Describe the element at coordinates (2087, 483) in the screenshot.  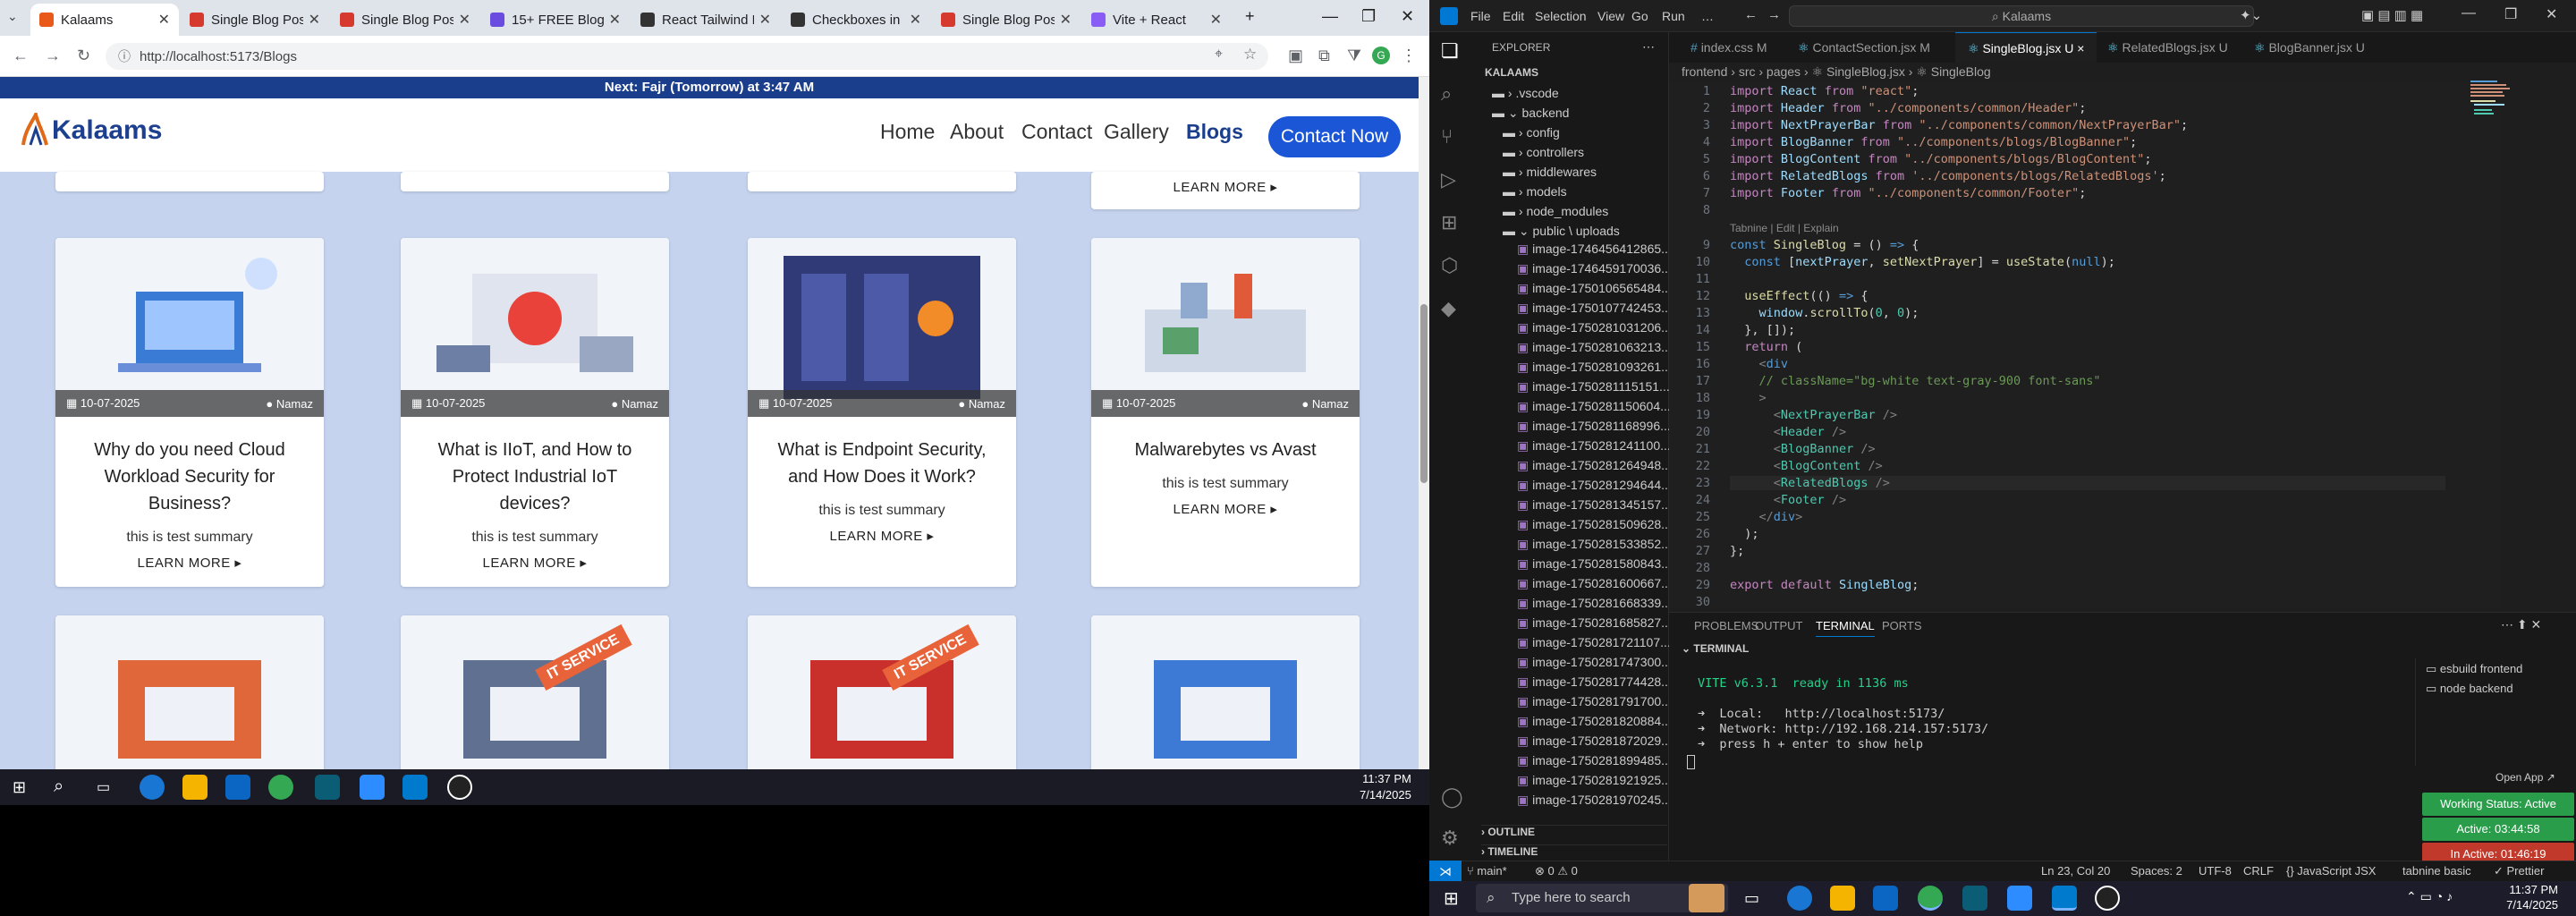
I see `code-line: <RelatedBlogs />` at that location.